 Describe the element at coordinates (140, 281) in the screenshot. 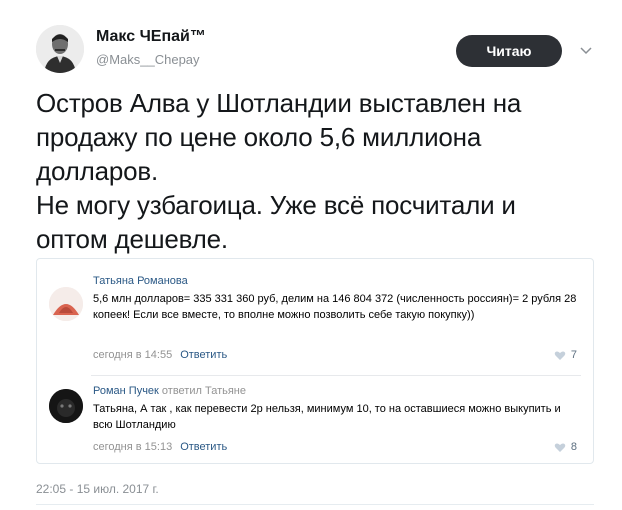

I see `commenter-name: Татьяна Романова` at that location.